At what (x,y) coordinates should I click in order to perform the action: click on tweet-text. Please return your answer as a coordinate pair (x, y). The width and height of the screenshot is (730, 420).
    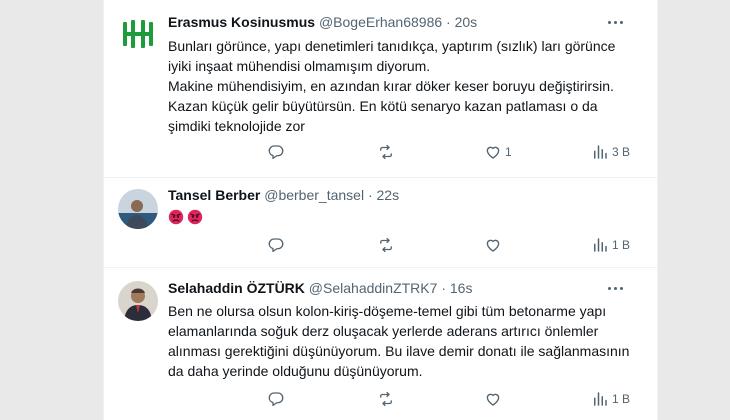
    Looking at the image, I should click on (403, 216).